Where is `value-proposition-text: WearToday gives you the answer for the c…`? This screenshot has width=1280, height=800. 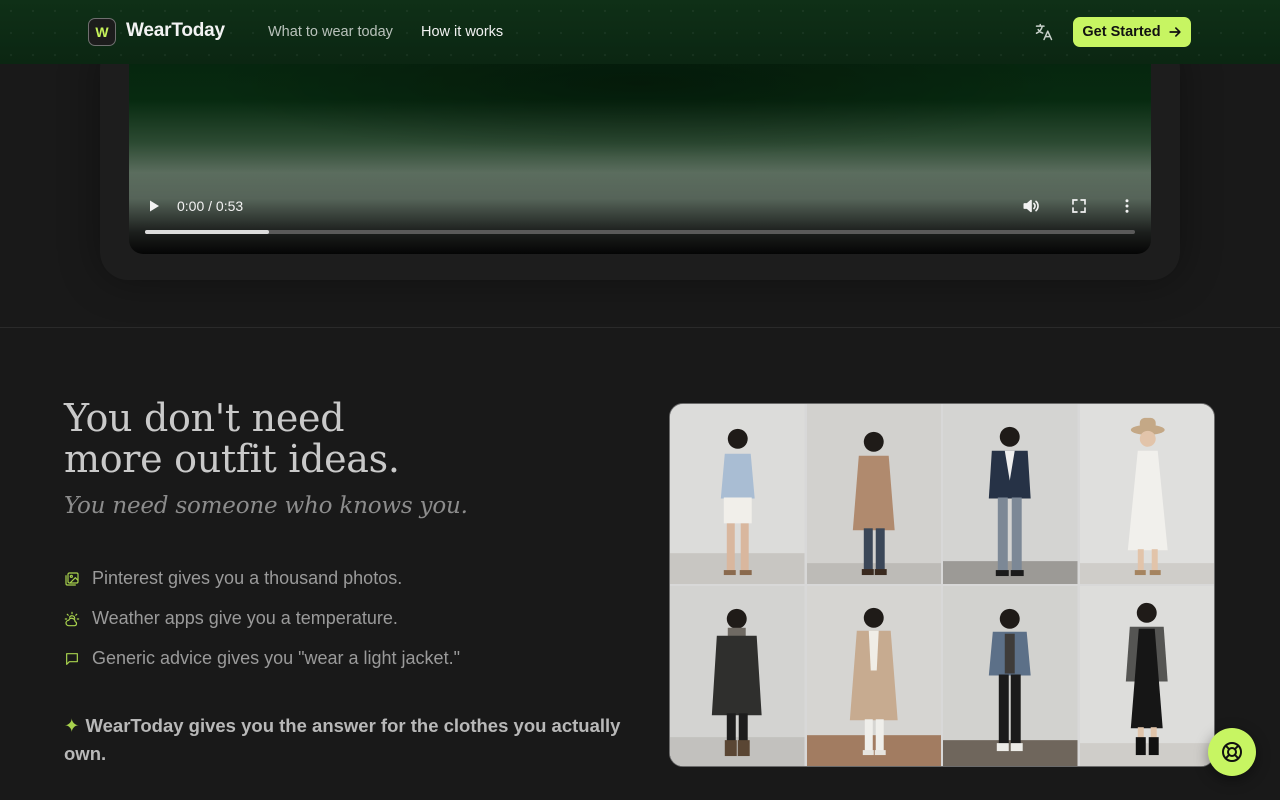 value-proposition-text: WearToday gives you the answer for the c… is located at coordinates (342, 739).